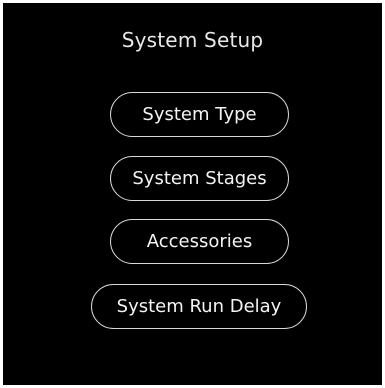  Describe the element at coordinates (199, 241) in the screenshot. I see `accessories-button: Accessories` at that location.